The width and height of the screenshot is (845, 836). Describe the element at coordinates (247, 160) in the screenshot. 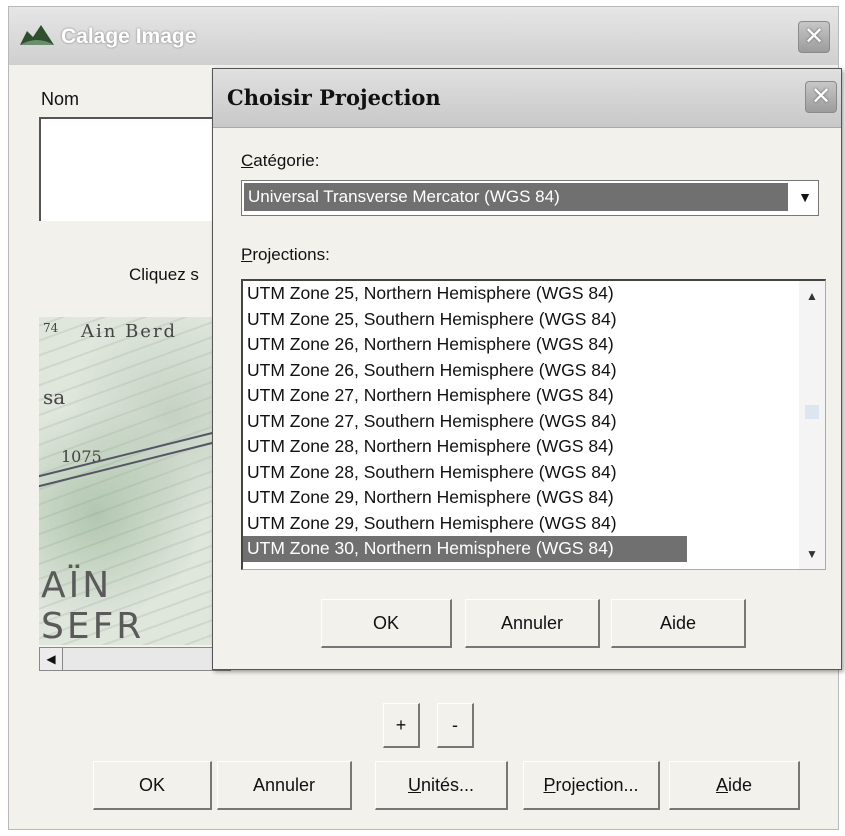

I see `category-accelerator: C` at that location.